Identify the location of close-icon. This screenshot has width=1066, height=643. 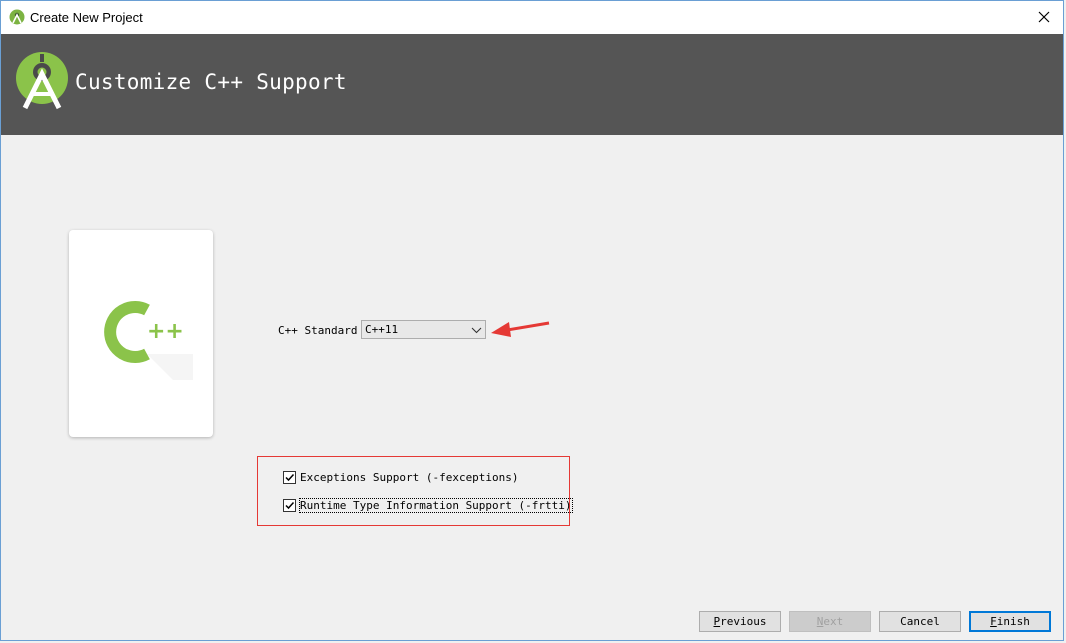
(1044, 17).